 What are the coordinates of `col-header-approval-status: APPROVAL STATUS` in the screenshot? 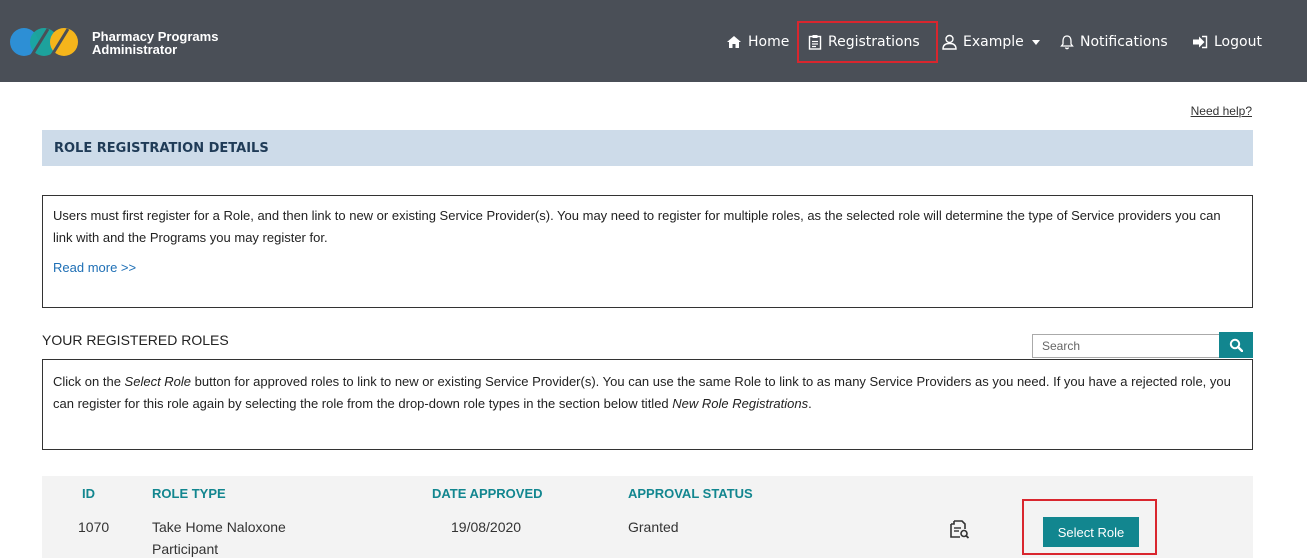 It's located at (690, 493).